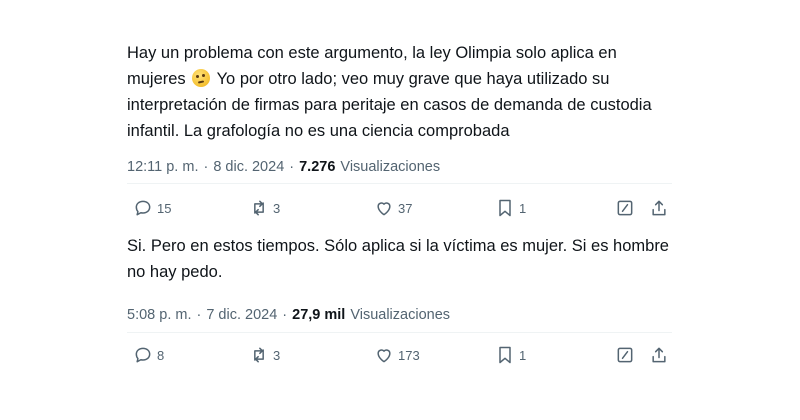 The width and height of the screenshot is (800, 420). Describe the element at coordinates (248, 167) in the screenshot. I see `tweet-date: 8 dic. 2024` at that location.